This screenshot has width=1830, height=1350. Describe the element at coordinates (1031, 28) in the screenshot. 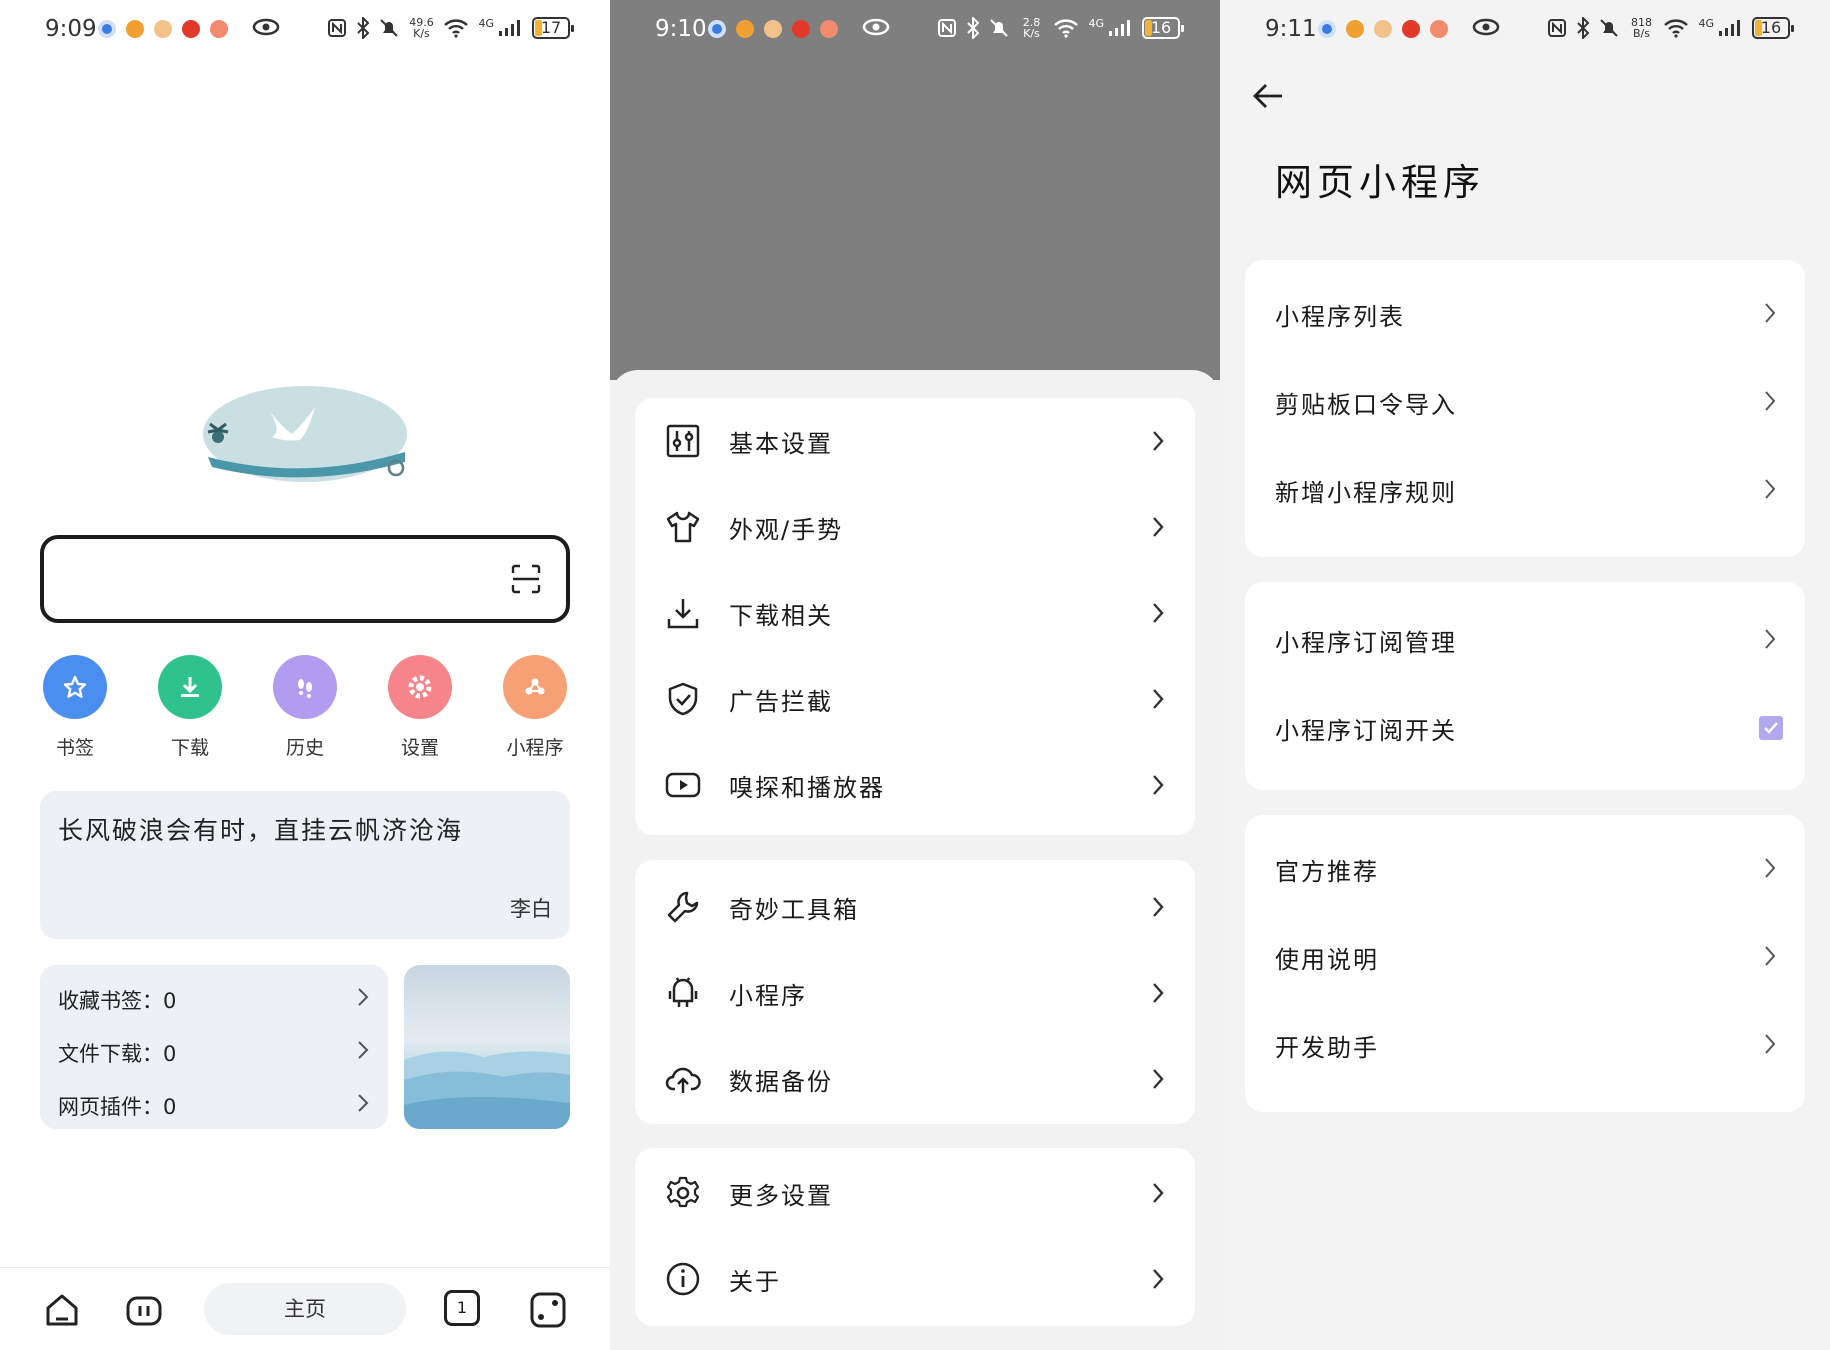

I see `network-speed: 2.8 K/s` at that location.